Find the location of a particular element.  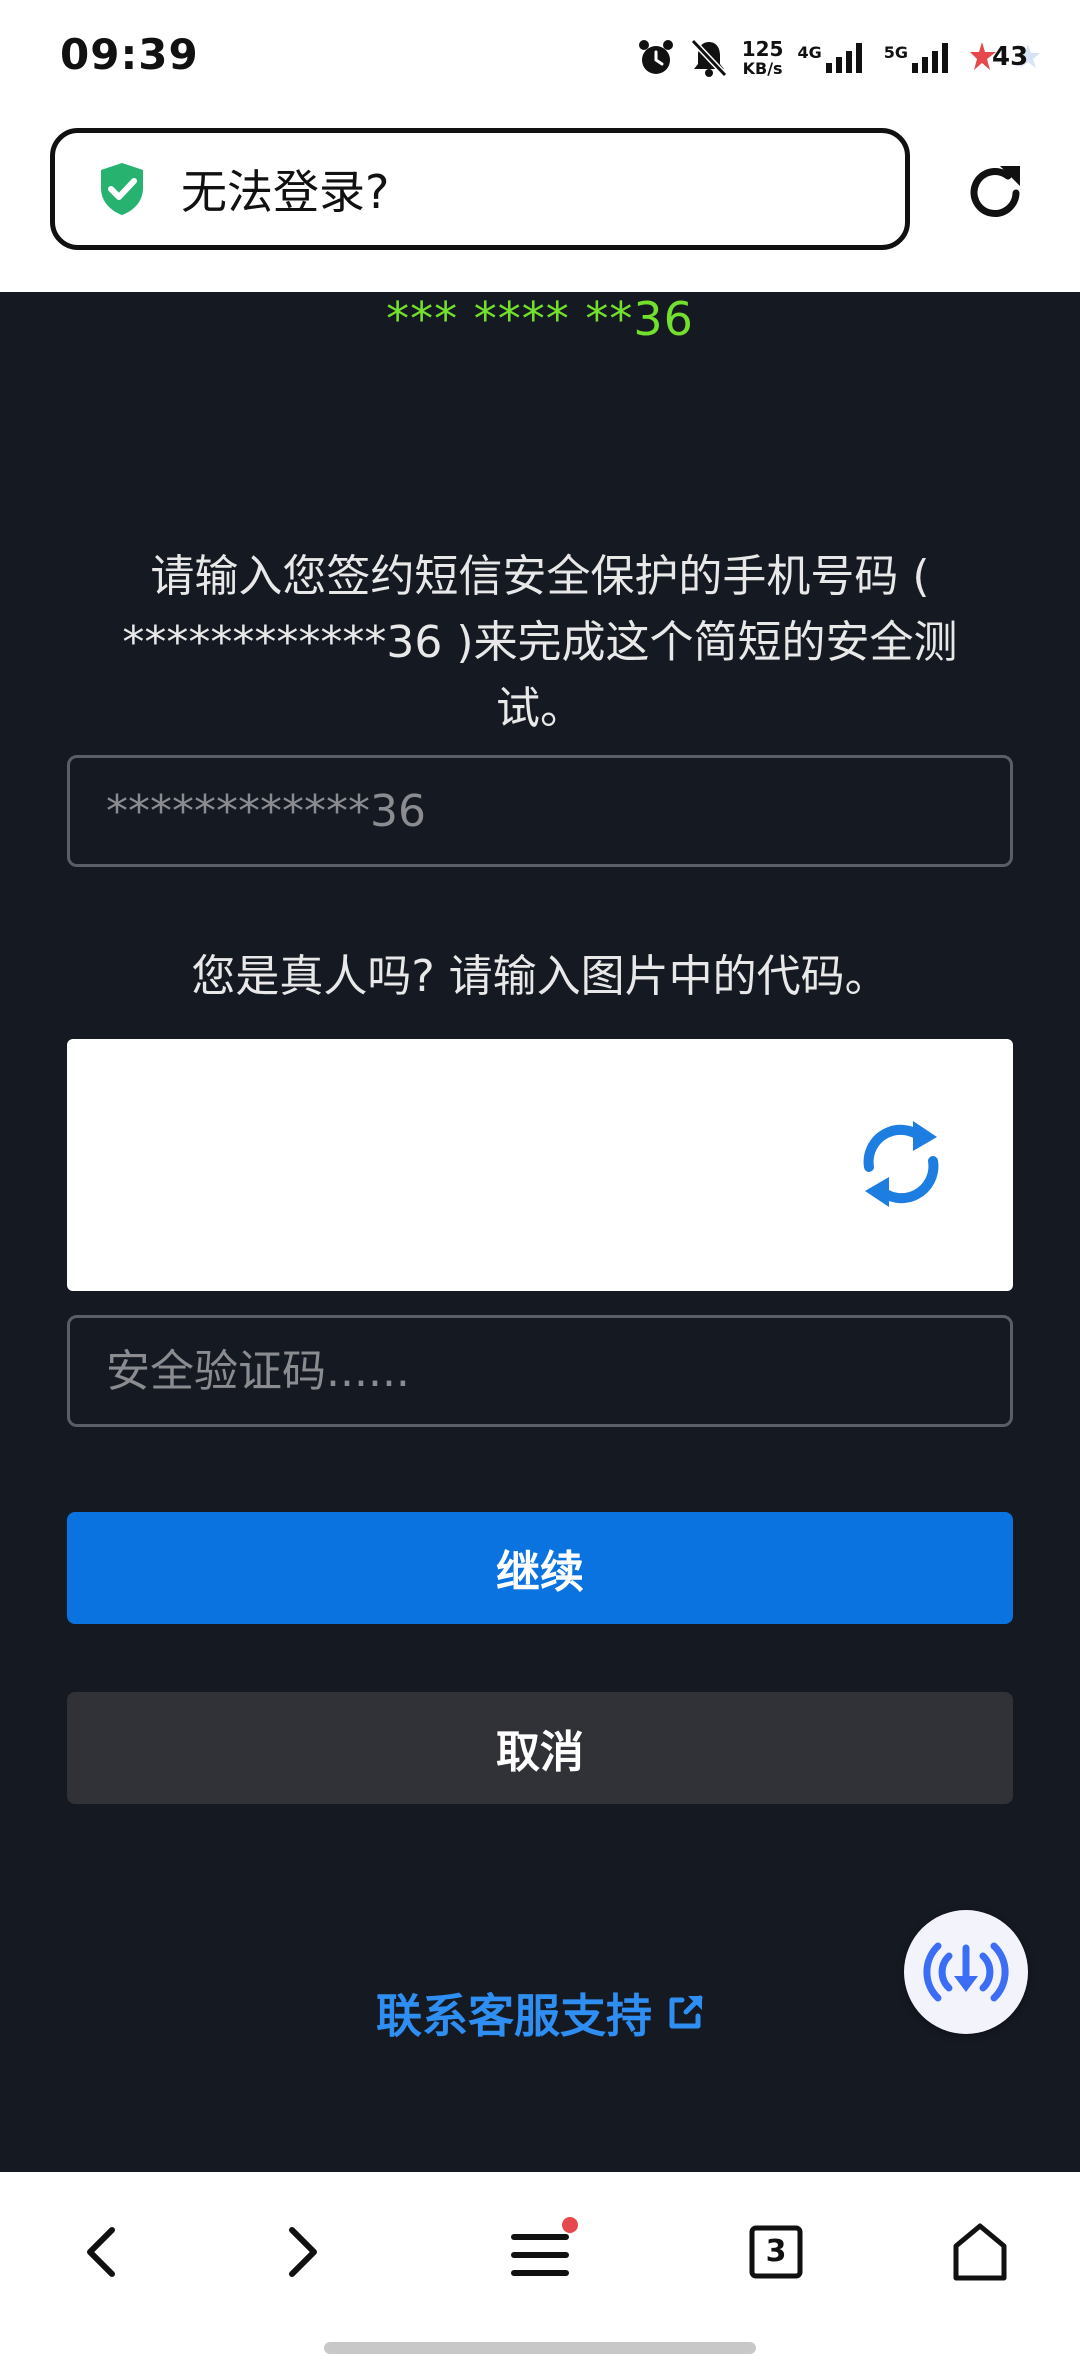

tabs-icon: 3 is located at coordinates (776, 2252).